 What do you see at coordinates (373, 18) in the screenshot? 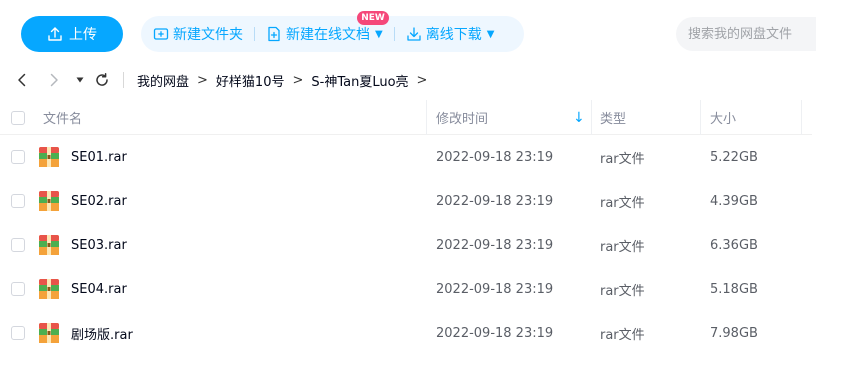
I see `new-badge: NEW` at bounding box center [373, 18].